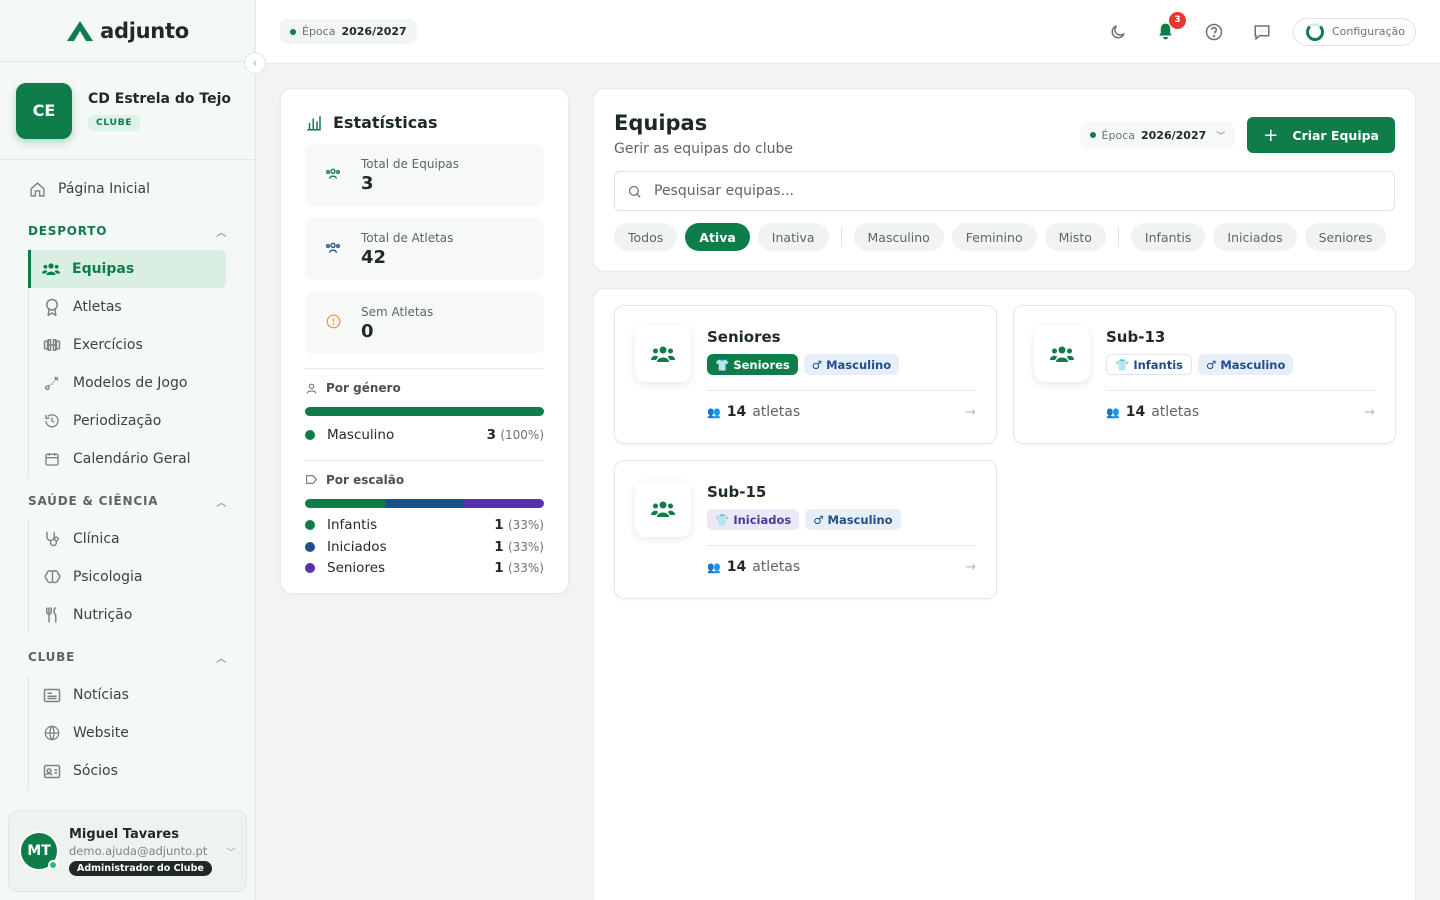 Image resolution: width=1440 pixels, height=900 pixels. What do you see at coordinates (717, 237) in the screenshot?
I see `filter-chip-ativa: Ativa` at bounding box center [717, 237].